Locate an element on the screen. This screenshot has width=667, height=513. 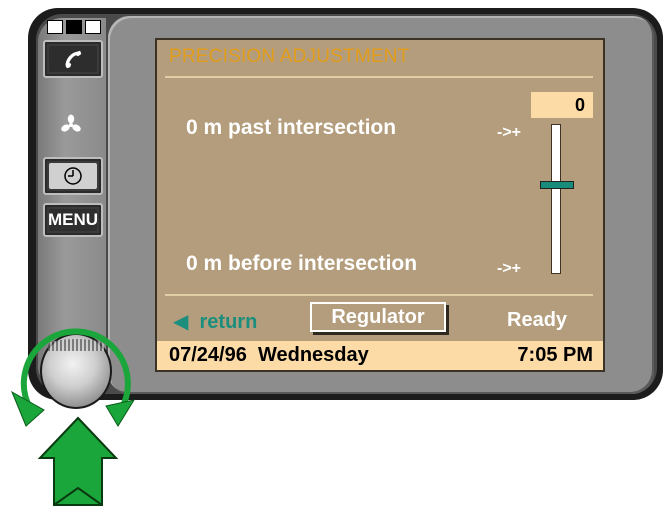
push-arrow-icon is located at coordinates (78, 461).